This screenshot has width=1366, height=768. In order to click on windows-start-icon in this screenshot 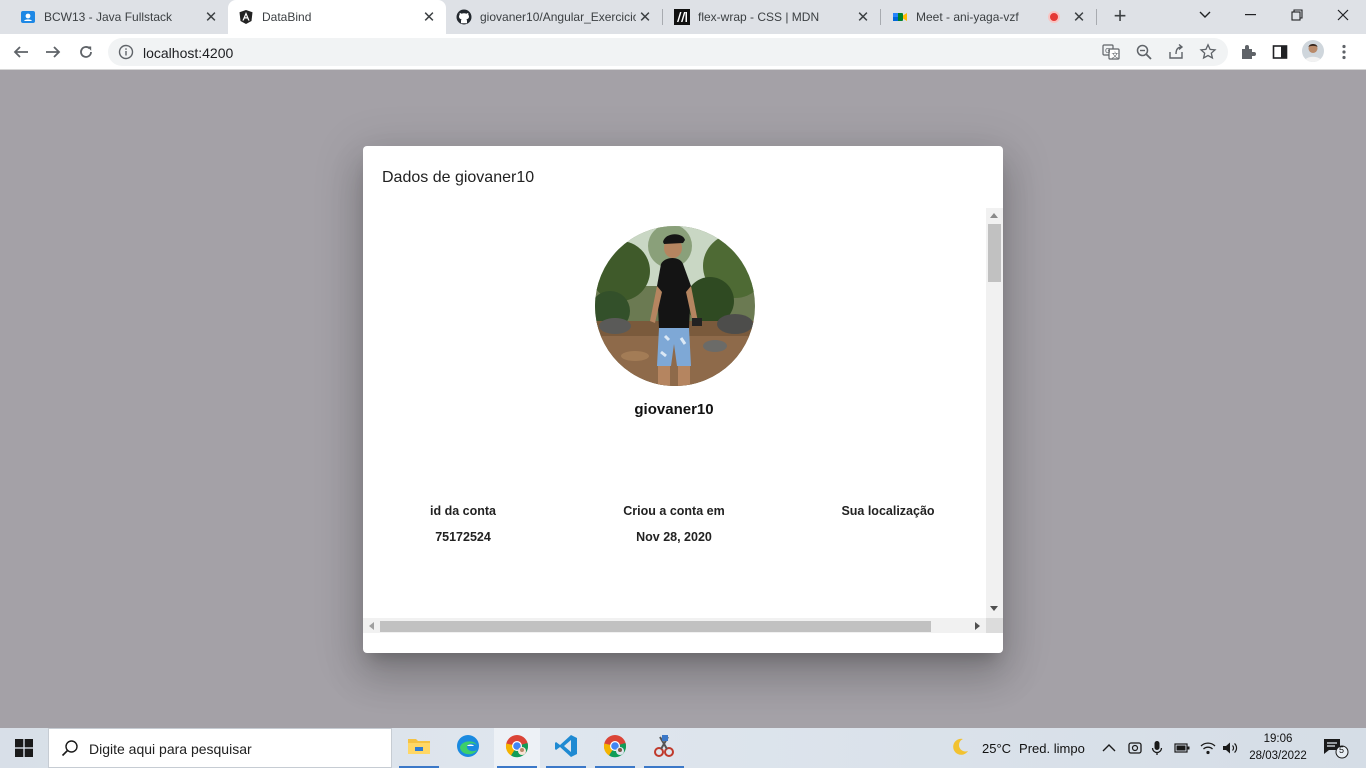, I will do `click(24, 748)`.